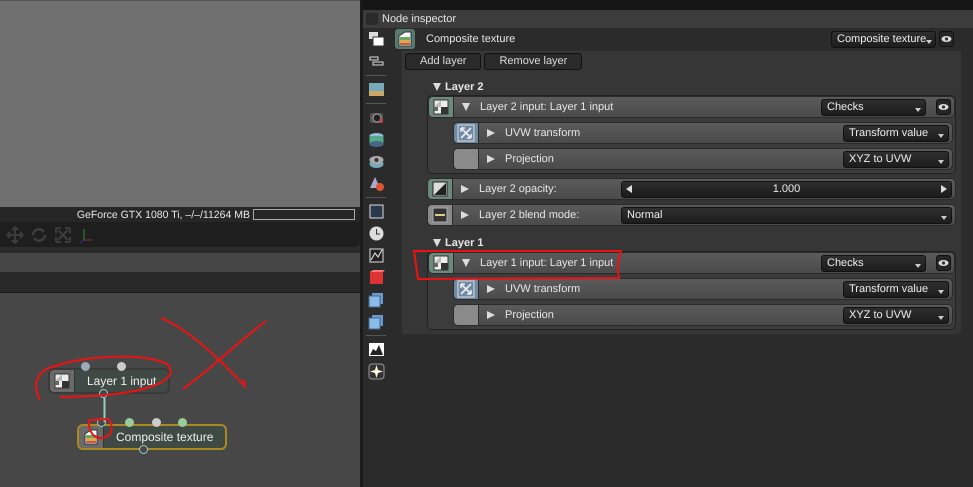 This screenshot has height=487, width=973. Describe the element at coordinates (376, 39) in the screenshot. I see `windows-icon` at that location.